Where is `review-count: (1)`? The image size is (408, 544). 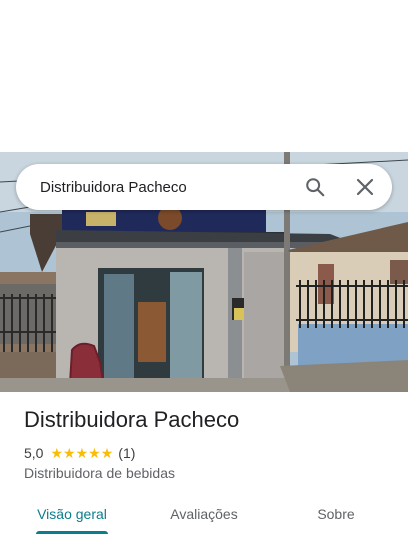 review-count: (1) is located at coordinates (126, 453).